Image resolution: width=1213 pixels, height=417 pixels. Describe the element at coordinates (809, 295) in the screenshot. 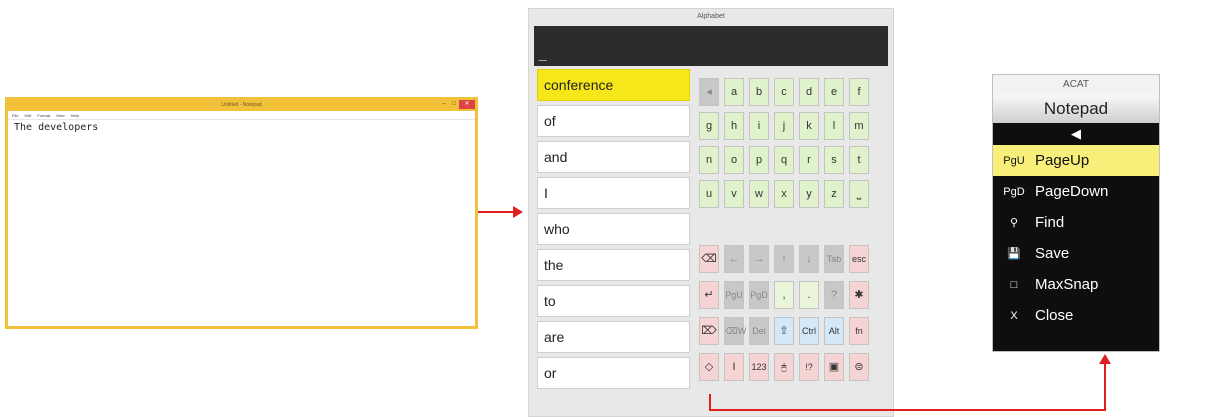

I see `control-key-1-4: .` at that location.